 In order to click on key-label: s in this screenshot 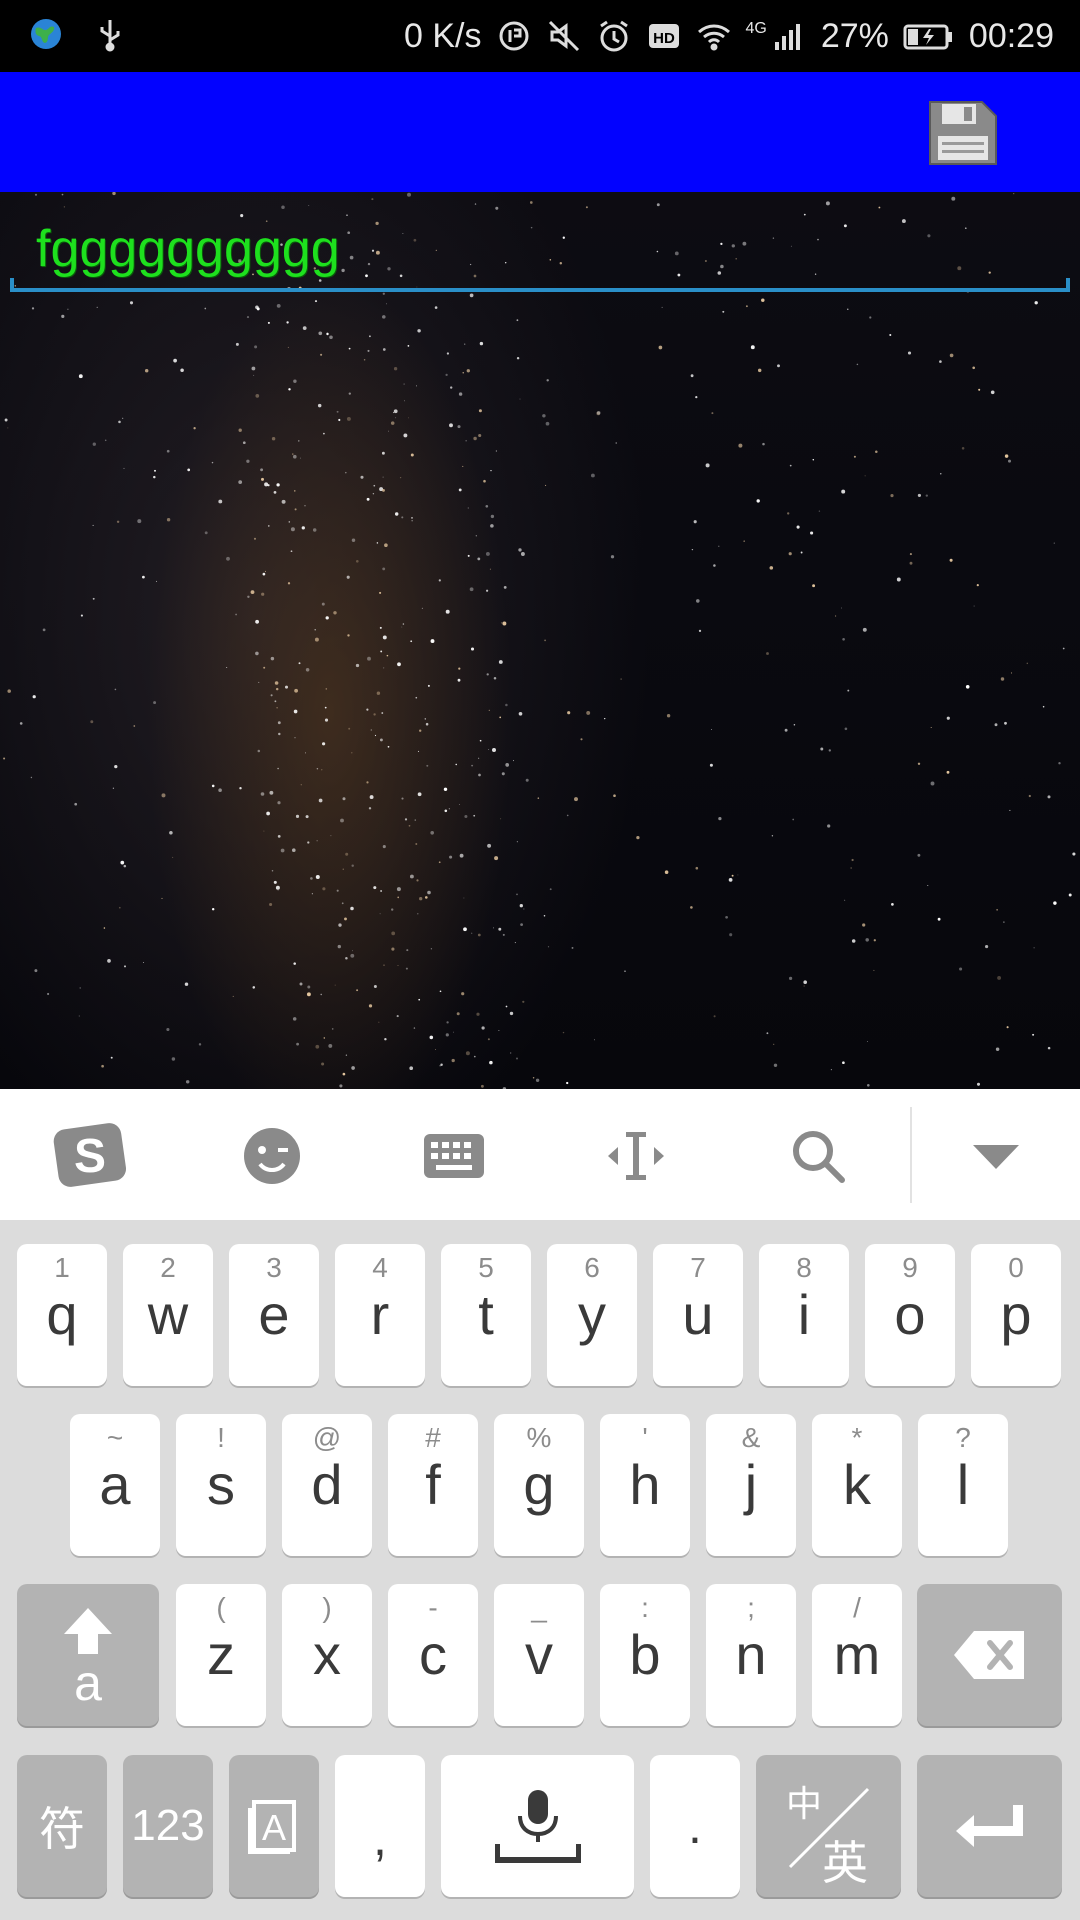, I will do `click(221, 1484)`.